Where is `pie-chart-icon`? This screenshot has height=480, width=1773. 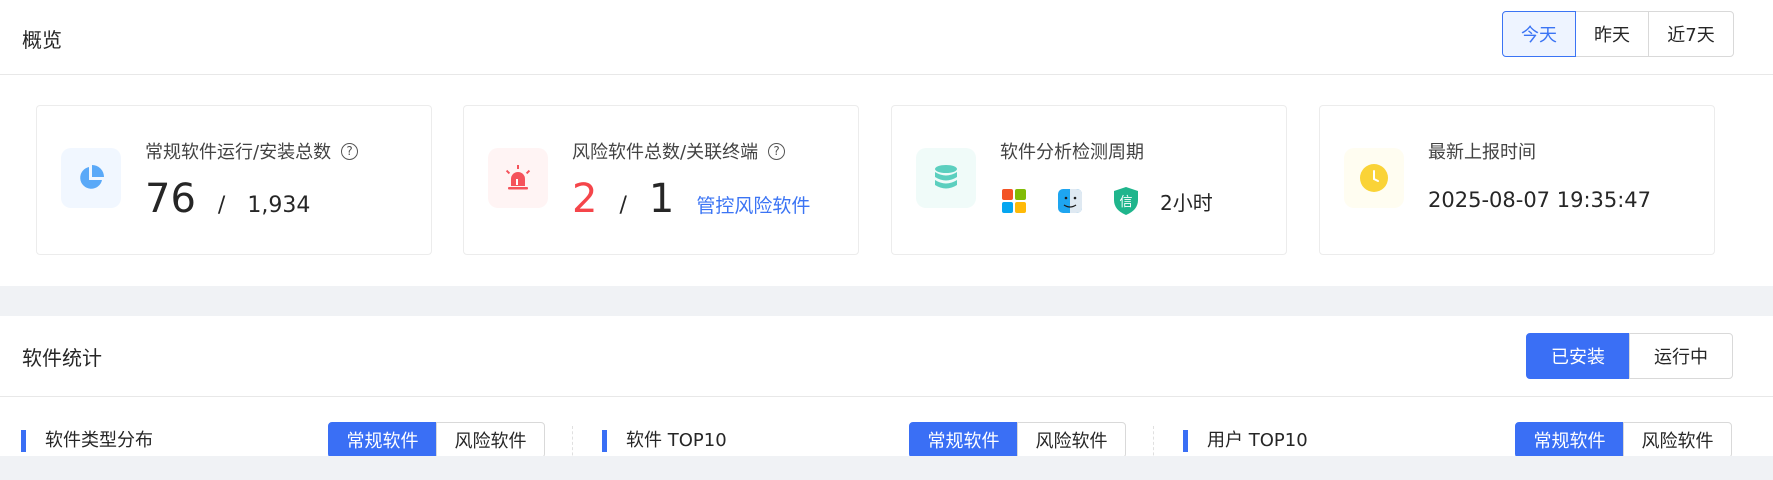 pie-chart-icon is located at coordinates (91, 178).